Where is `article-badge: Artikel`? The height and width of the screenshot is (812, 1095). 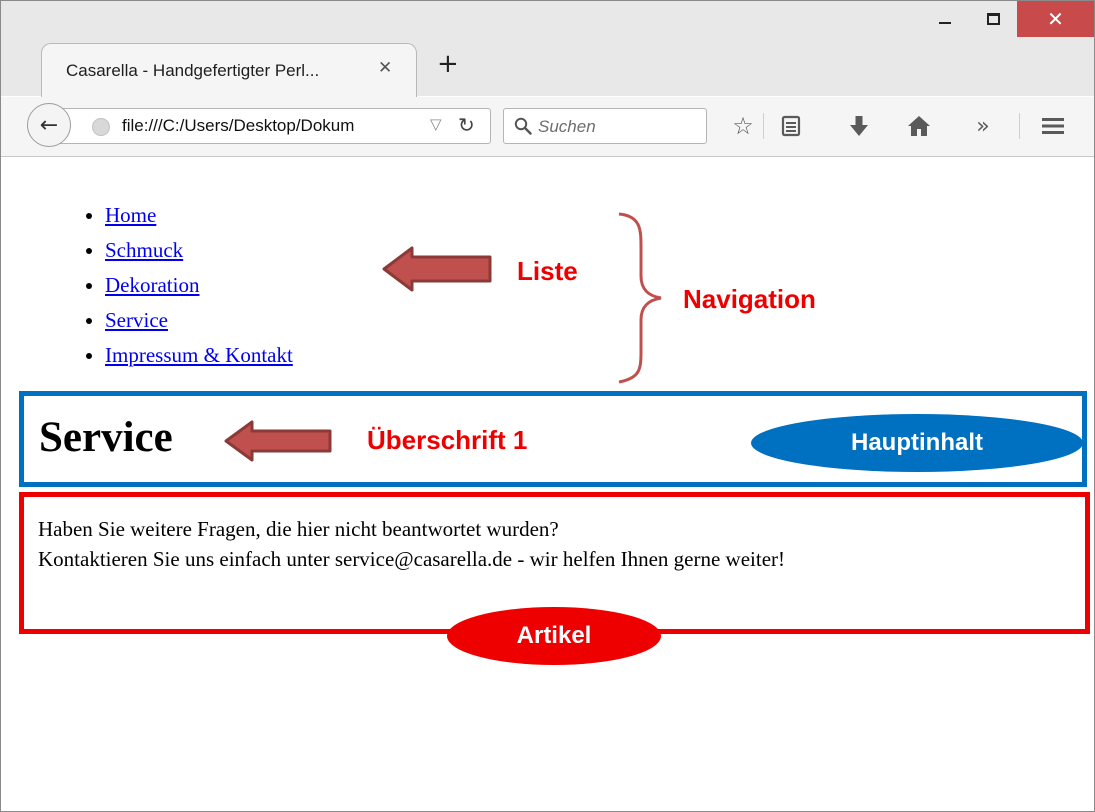
article-badge: Artikel is located at coordinates (554, 636).